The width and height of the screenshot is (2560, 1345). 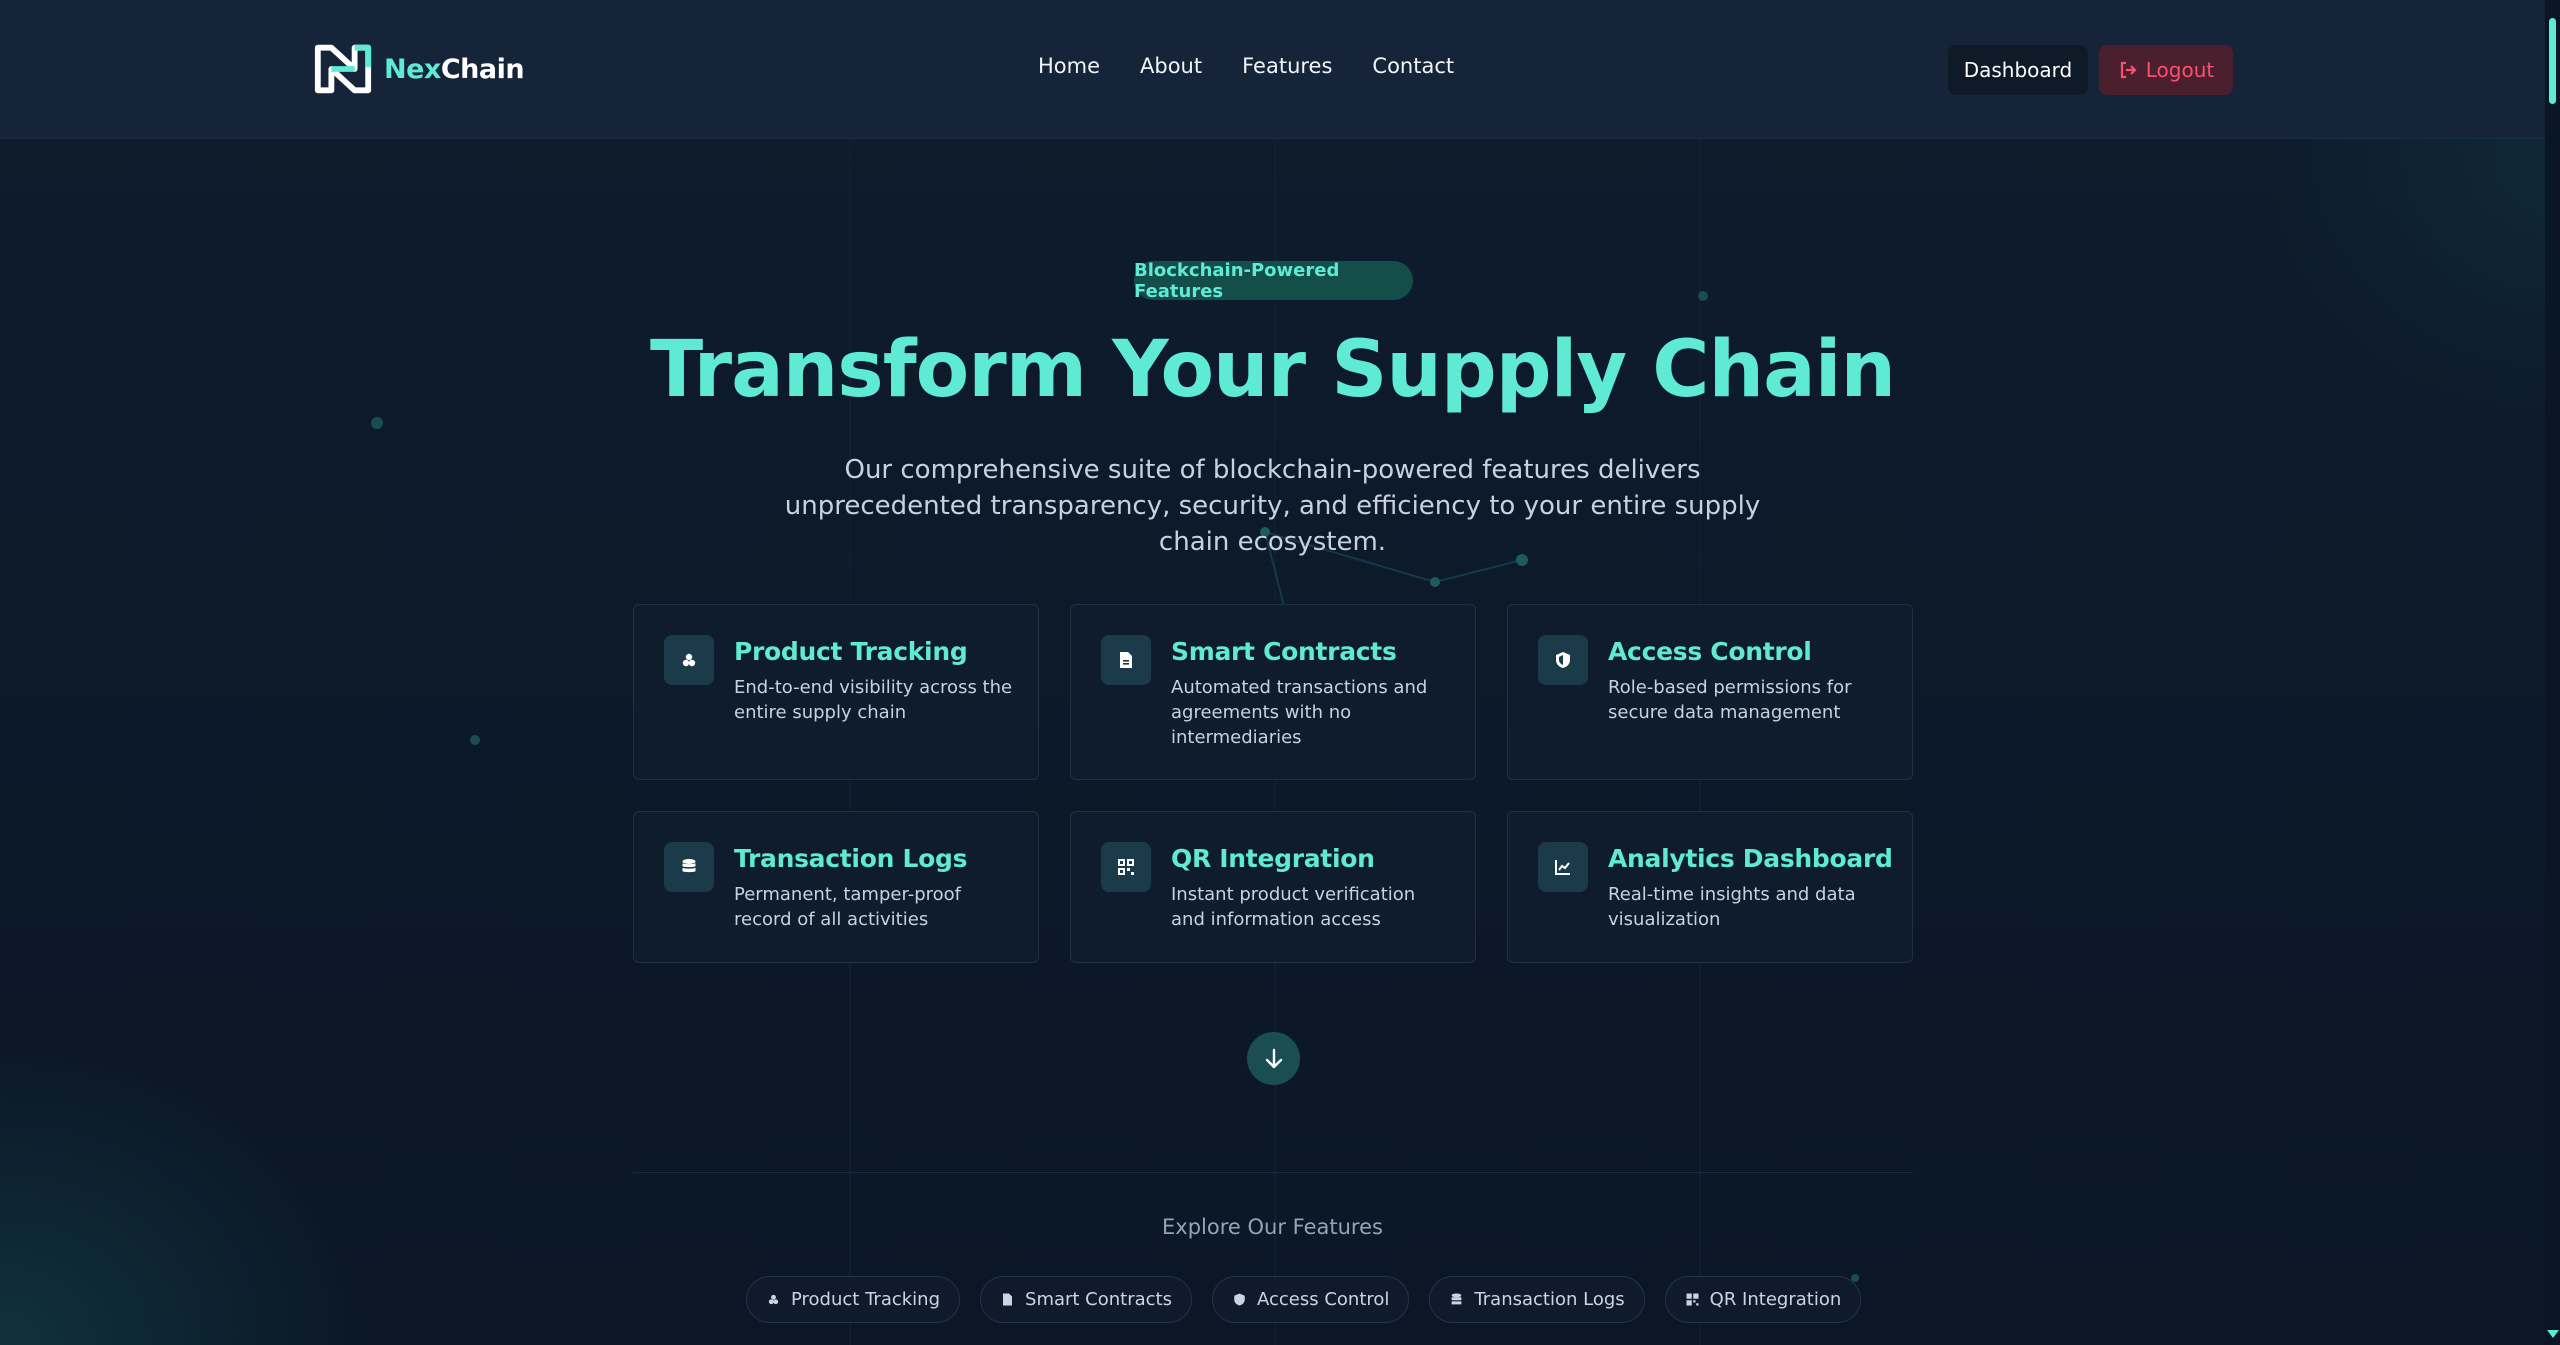 I want to click on nav-link-contact: Contact, so click(x=1413, y=66).